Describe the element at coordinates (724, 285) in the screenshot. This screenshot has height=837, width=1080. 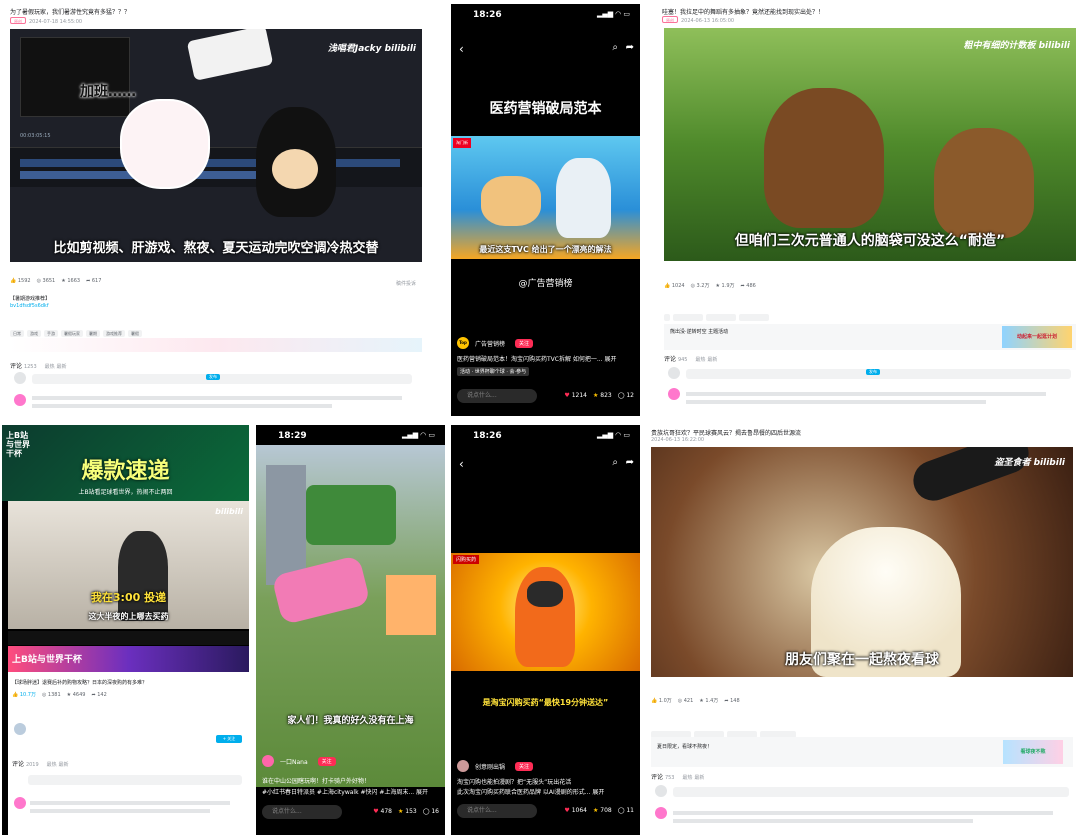
I see `favorite-button: ★ 1.9万` at that location.